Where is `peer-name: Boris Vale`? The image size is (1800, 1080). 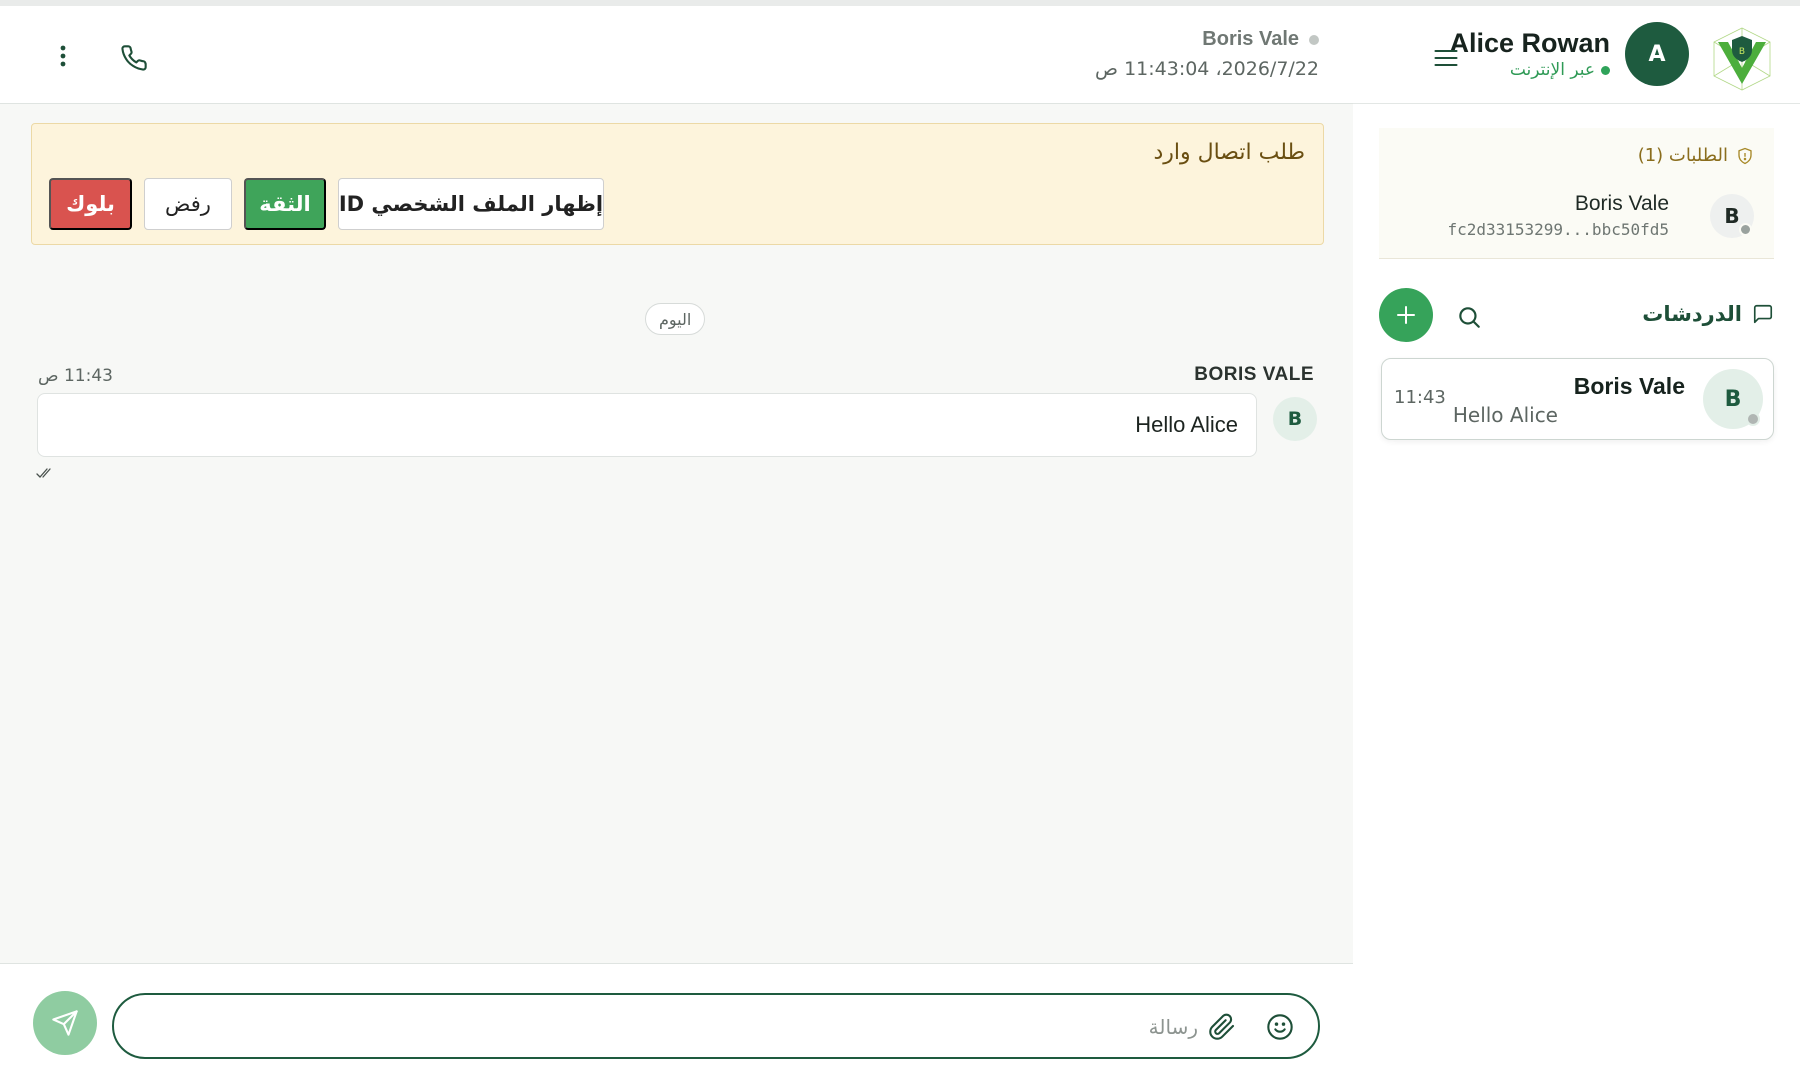 peer-name: Boris Vale is located at coordinates (1260, 39).